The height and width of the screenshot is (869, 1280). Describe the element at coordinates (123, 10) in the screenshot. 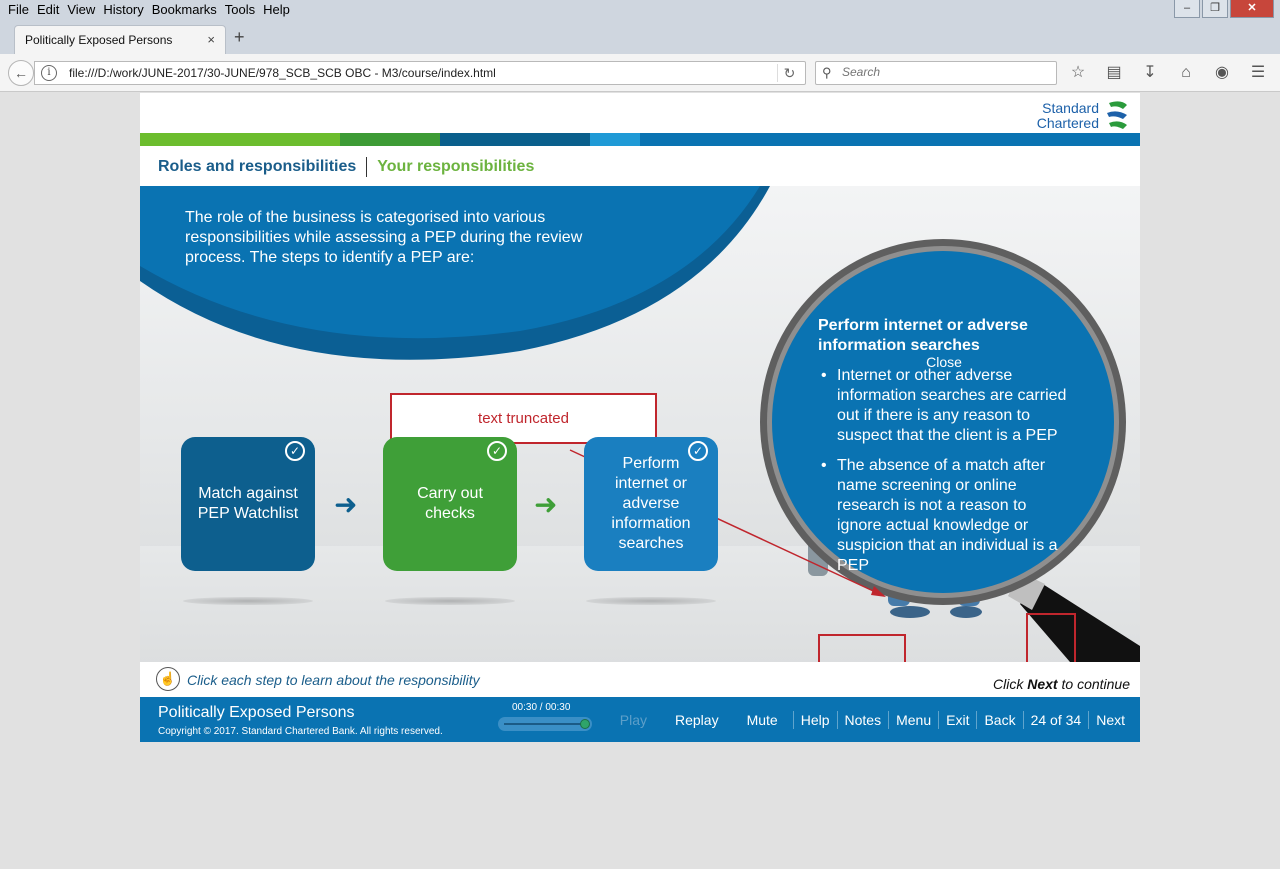

I see `menu-history: History` at that location.